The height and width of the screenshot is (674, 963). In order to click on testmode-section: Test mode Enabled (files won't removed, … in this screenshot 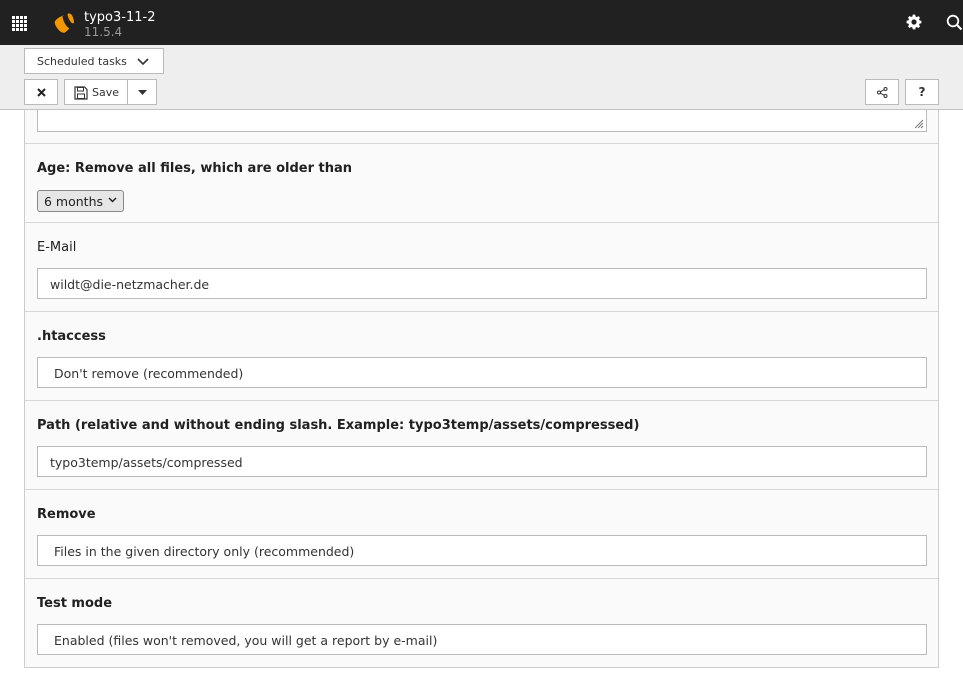, I will do `click(481, 622)`.